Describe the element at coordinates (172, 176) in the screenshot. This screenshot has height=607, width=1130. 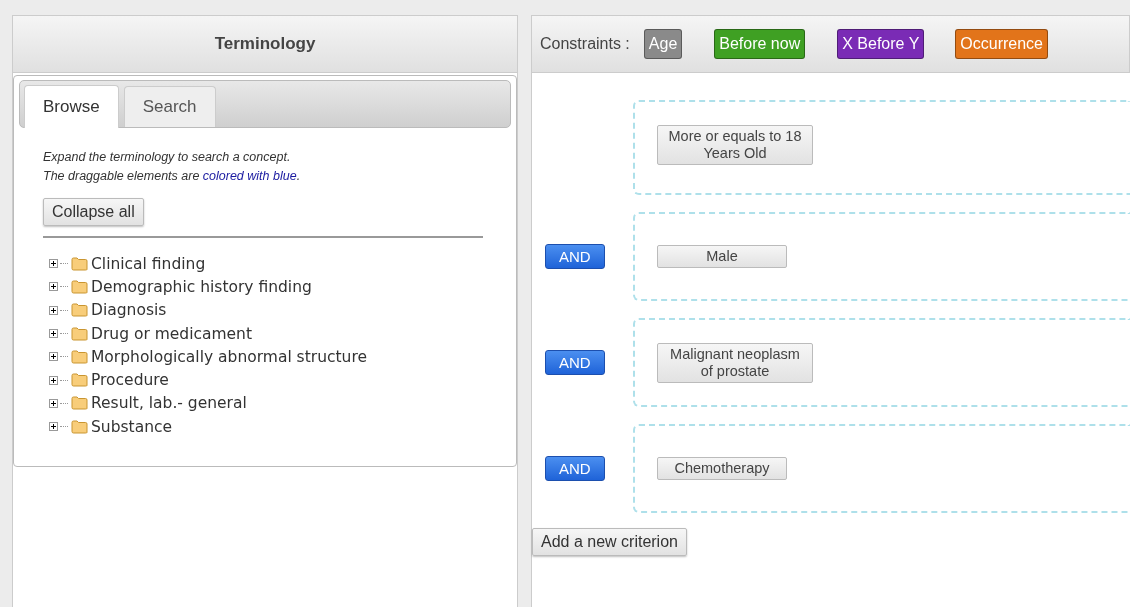
I see `hint-text: The draggable elements are colored with blue.` at that location.